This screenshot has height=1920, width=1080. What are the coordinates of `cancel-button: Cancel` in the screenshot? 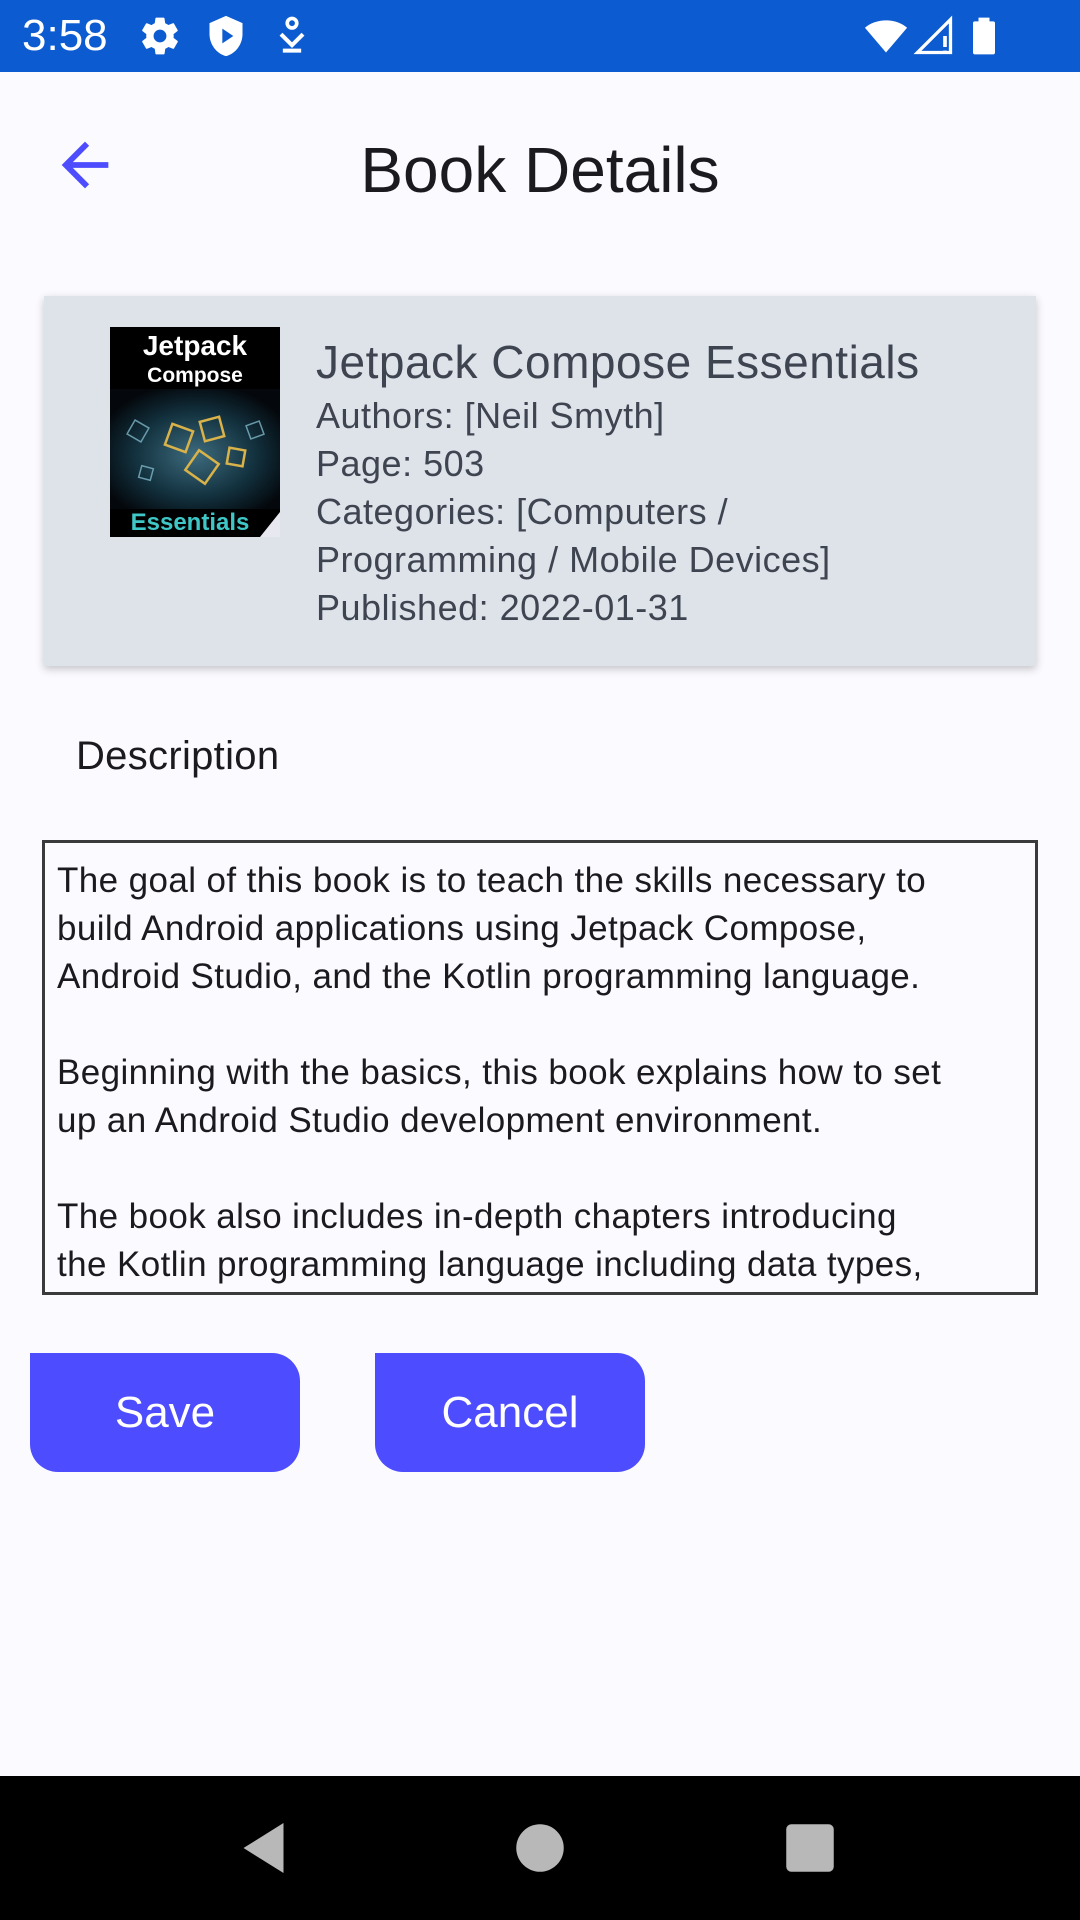 It's located at (510, 1412).